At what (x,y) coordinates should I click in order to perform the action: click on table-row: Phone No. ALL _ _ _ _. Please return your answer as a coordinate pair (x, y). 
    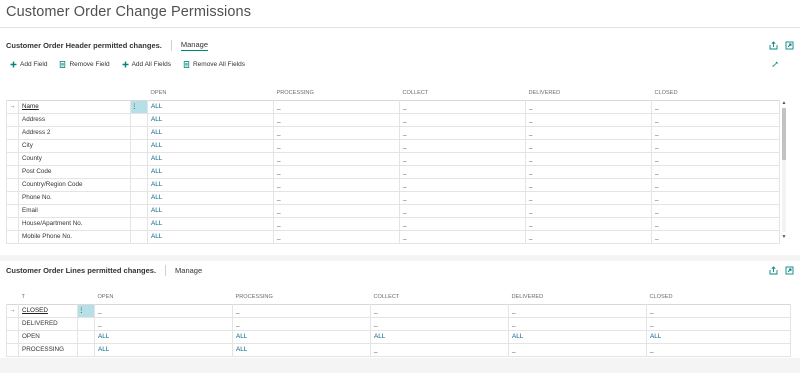
    Looking at the image, I should click on (393, 198).